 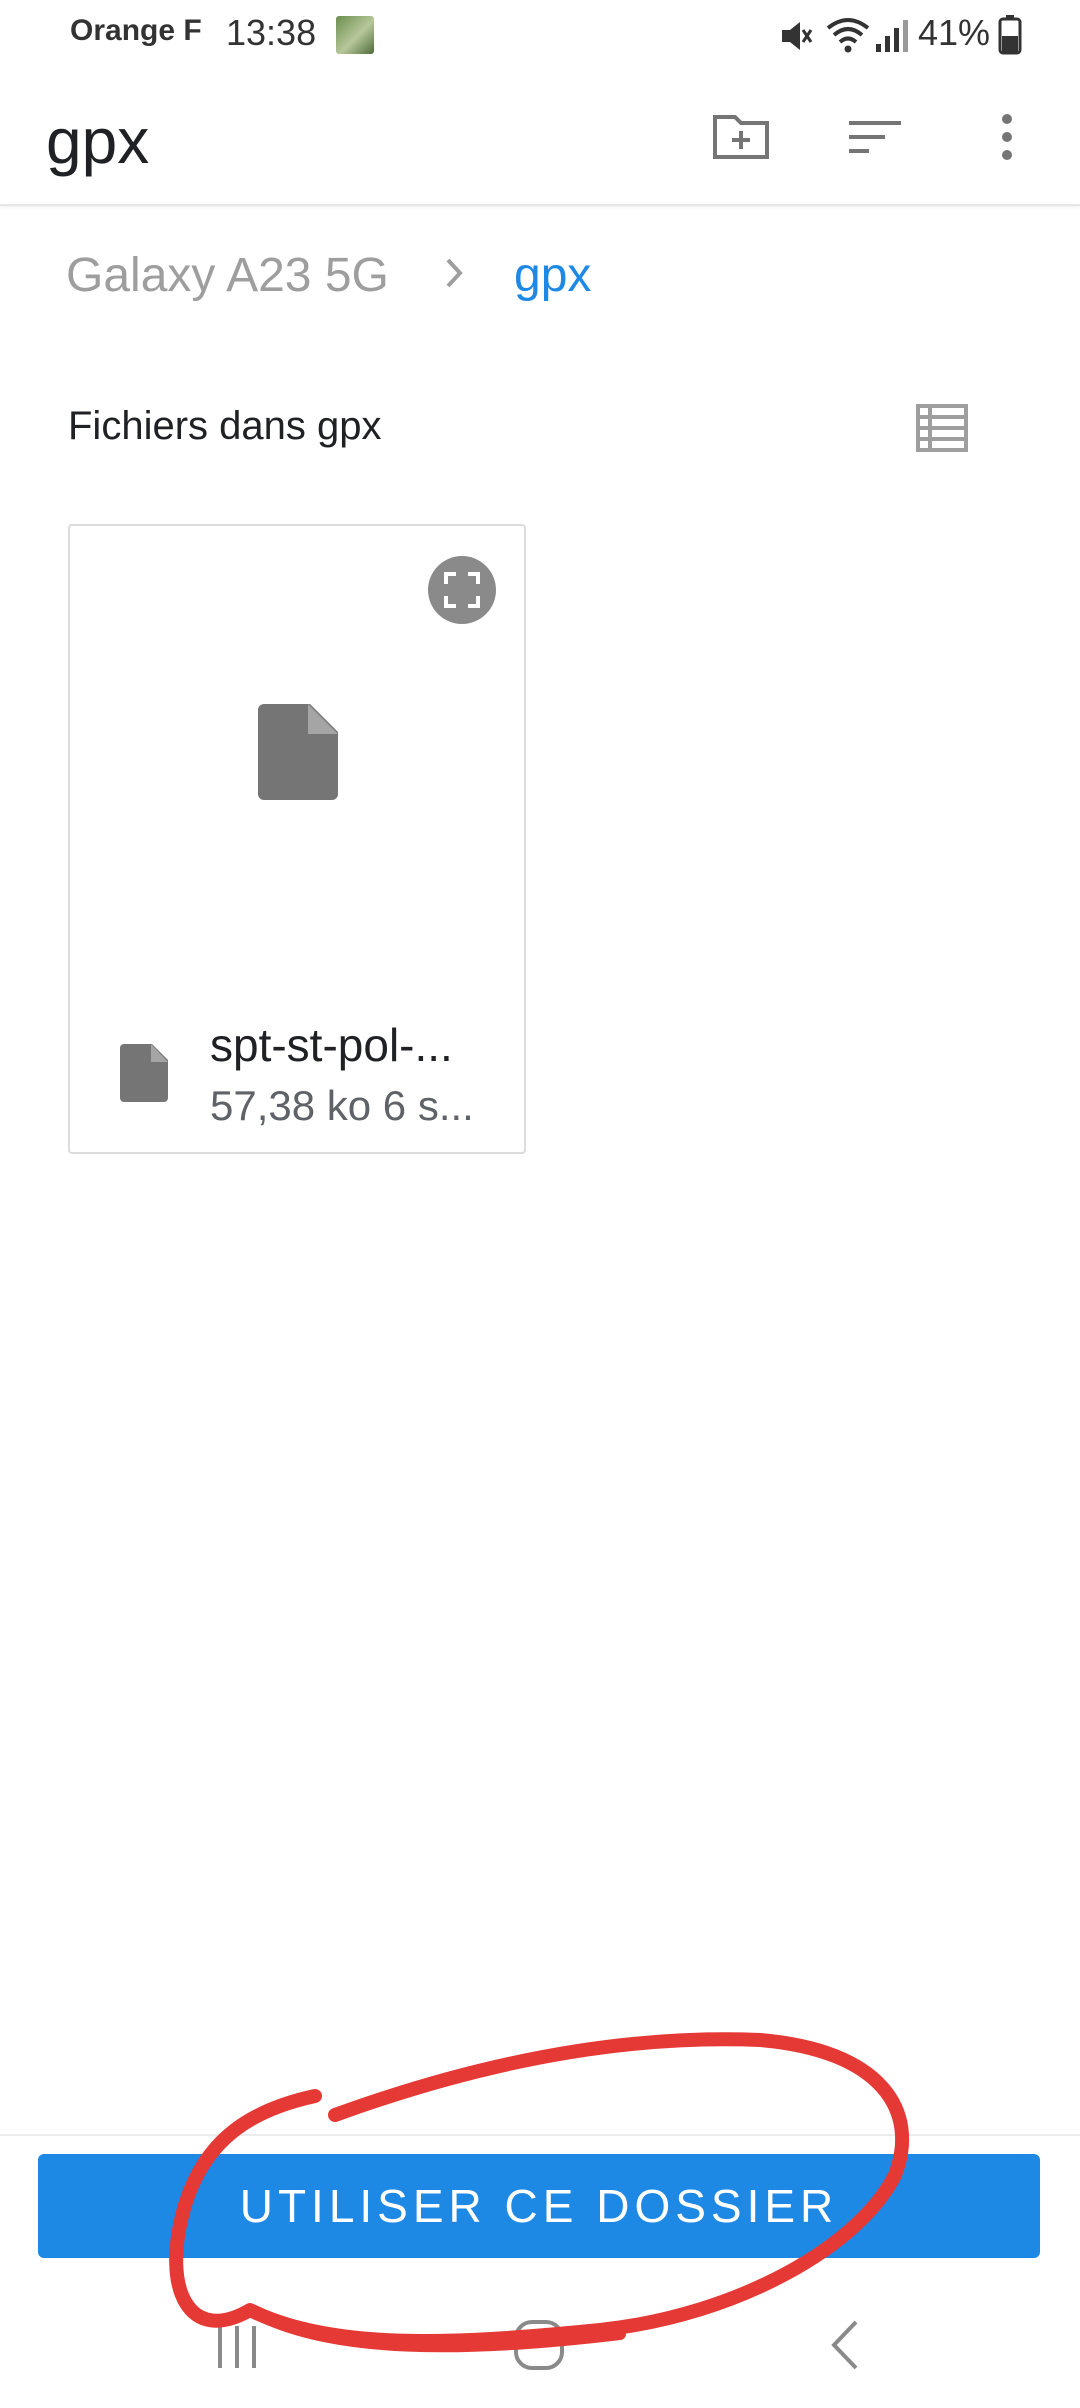 What do you see at coordinates (237, 2345) in the screenshot?
I see `recents-icon` at bounding box center [237, 2345].